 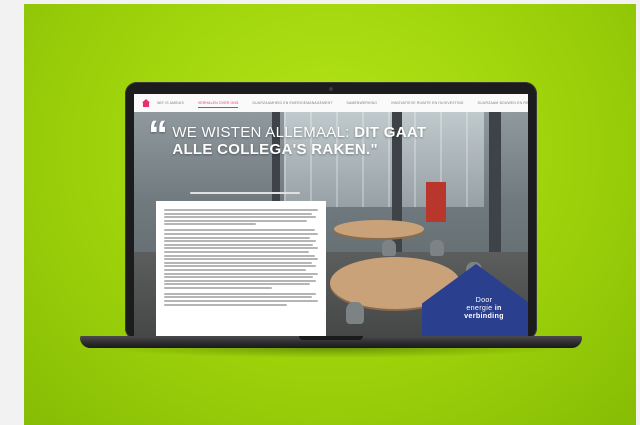 What do you see at coordinates (275, 149) in the screenshot?
I see `headline-bold-2: alle collega's raken."` at bounding box center [275, 149].